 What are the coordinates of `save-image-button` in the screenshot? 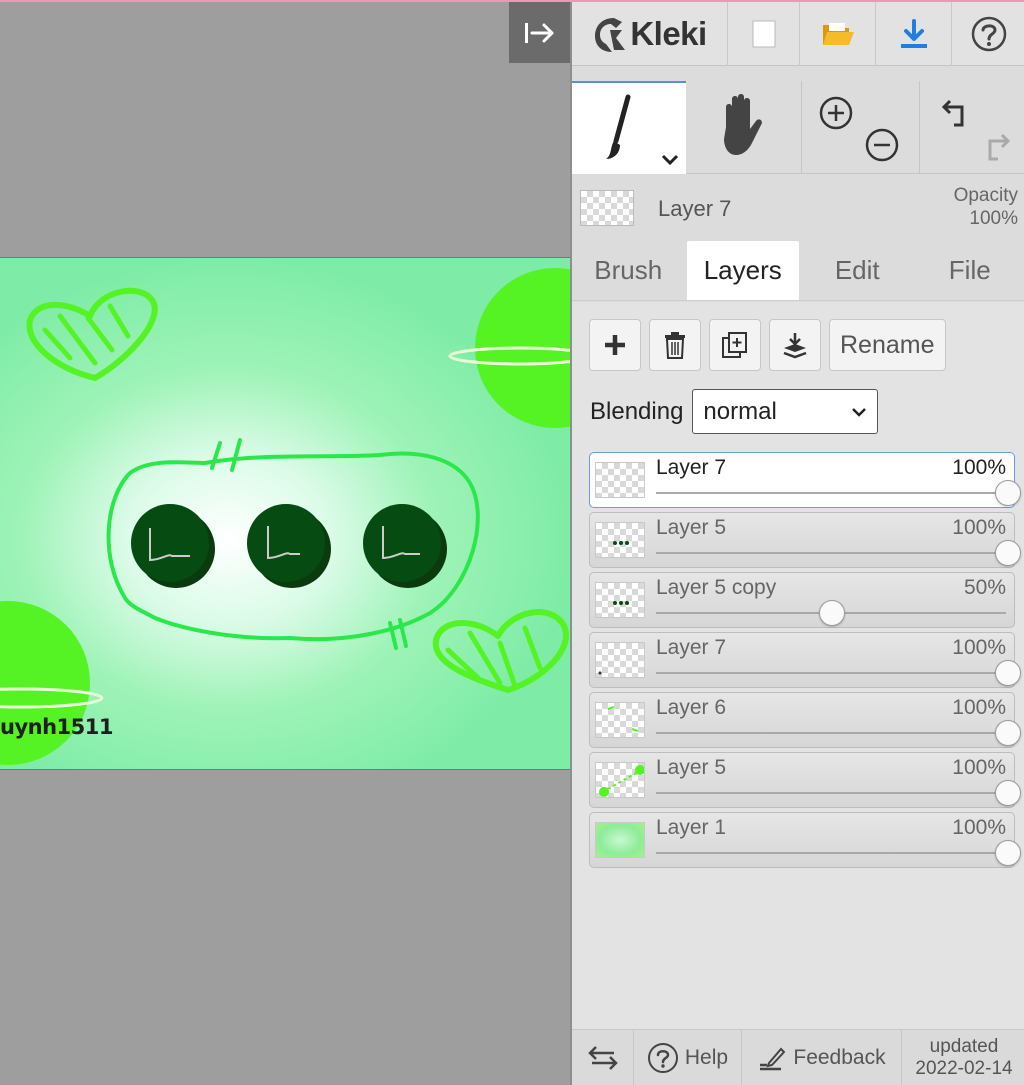 It's located at (914, 34).